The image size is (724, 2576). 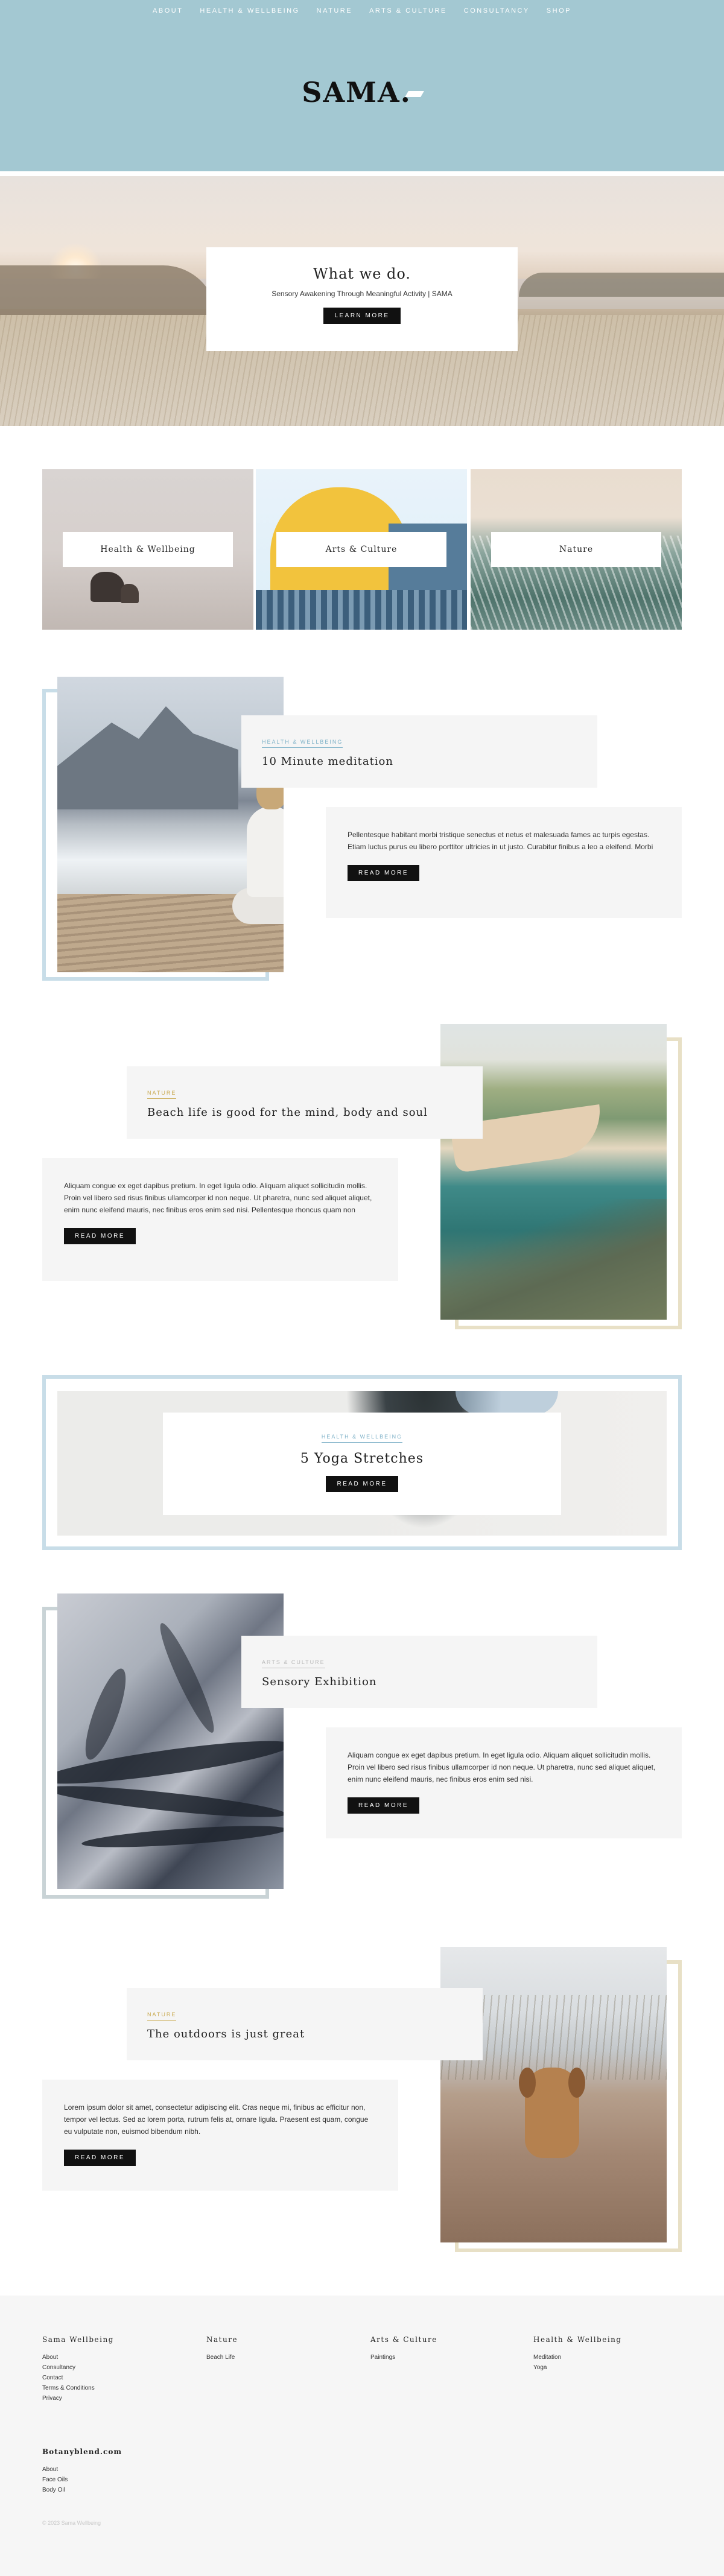 What do you see at coordinates (497, 10) in the screenshot?
I see `nav-consultancy: Consultancy` at bounding box center [497, 10].